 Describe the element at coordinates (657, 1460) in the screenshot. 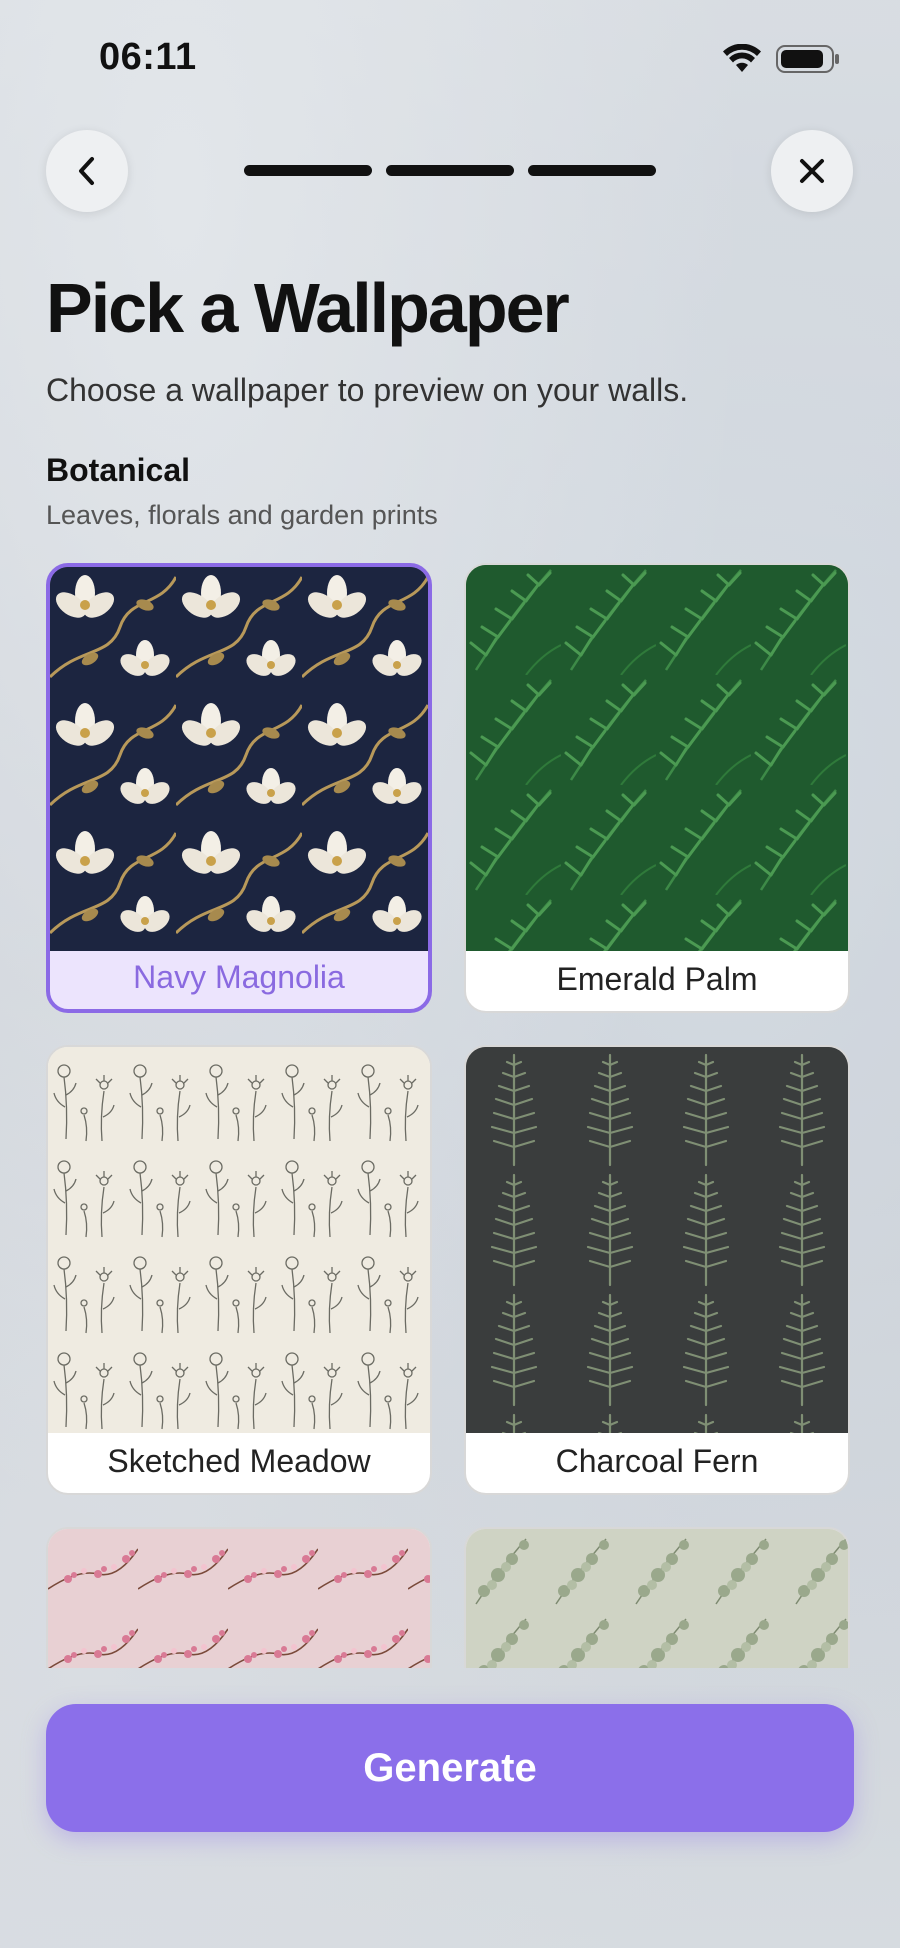

I see `wallpaper-label: Charcoal Fern` at that location.